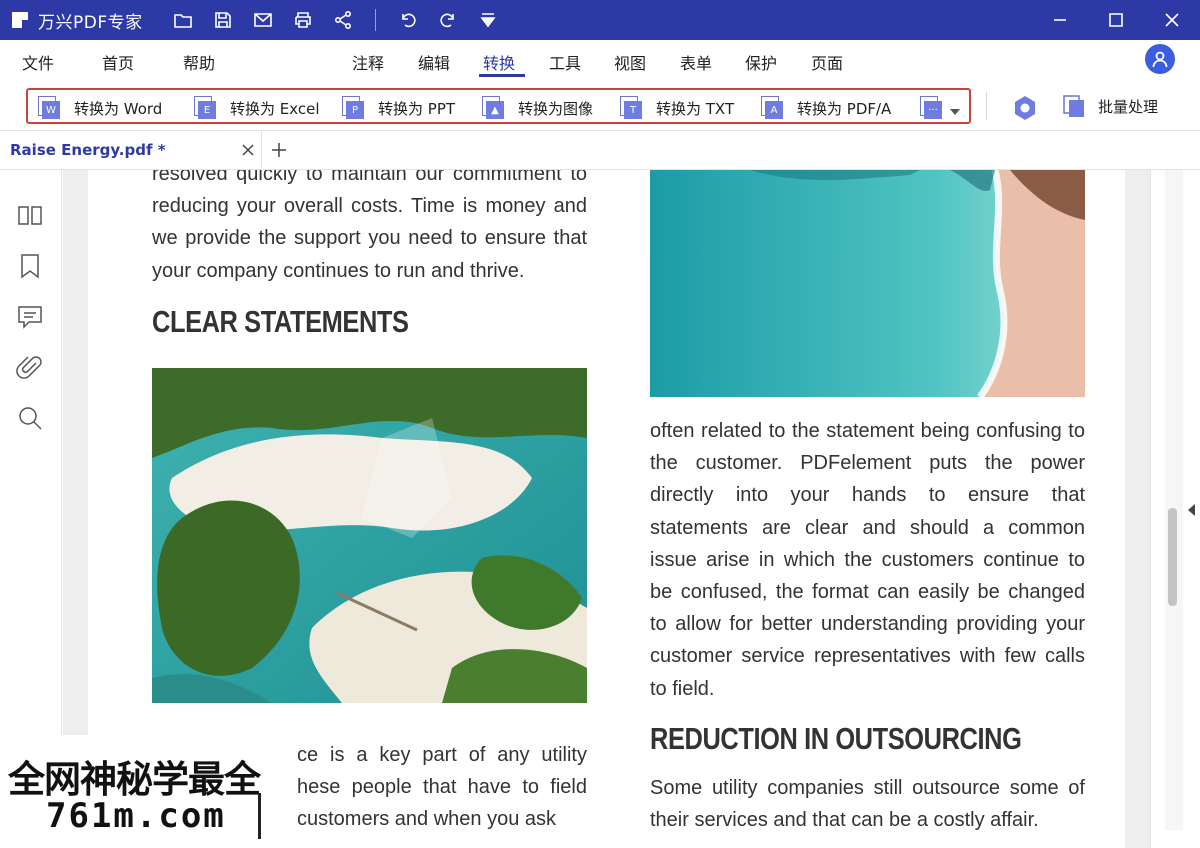 The height and width of the screenshot is (848, 1200). I want to click on bookmark-icon, so click(30, 266).